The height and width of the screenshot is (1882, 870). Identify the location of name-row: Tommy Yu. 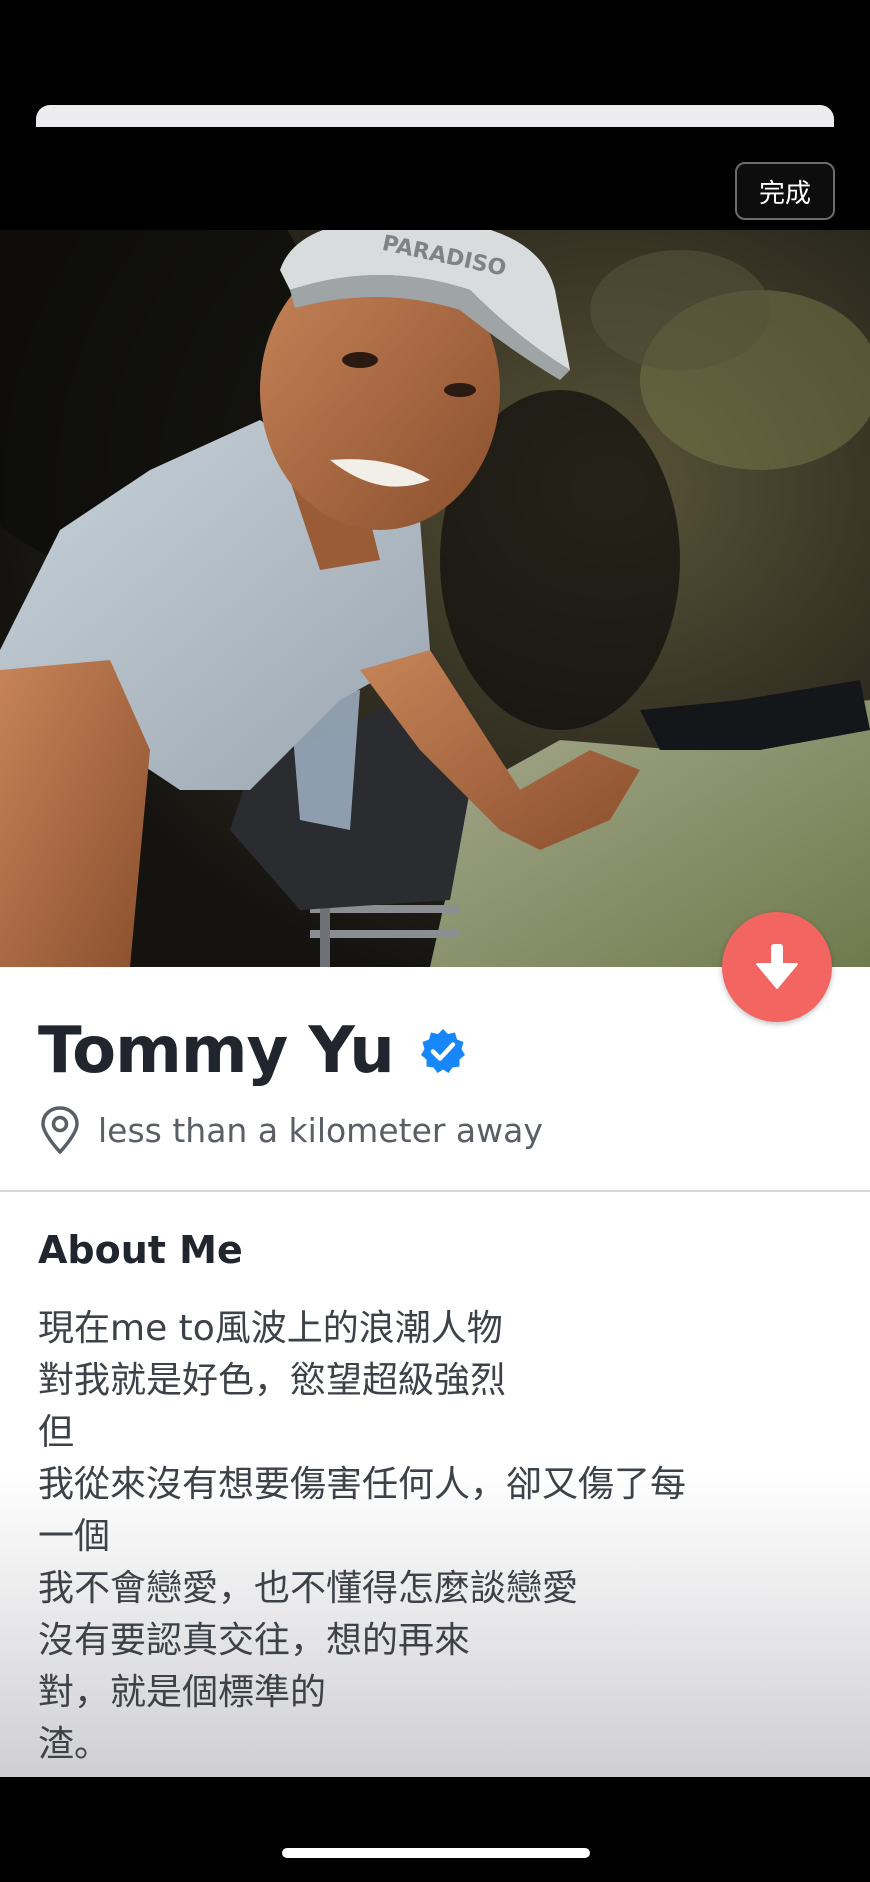
(252, 1051).